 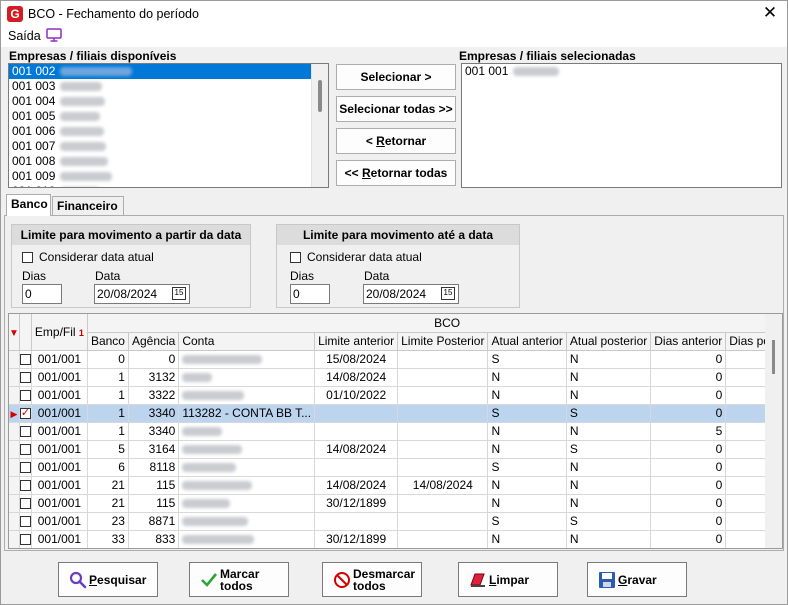 What do you see at coordinates (154, 359) in the screenshot?
I see `agencia-cell: 0` at bounding box center [154, 359].